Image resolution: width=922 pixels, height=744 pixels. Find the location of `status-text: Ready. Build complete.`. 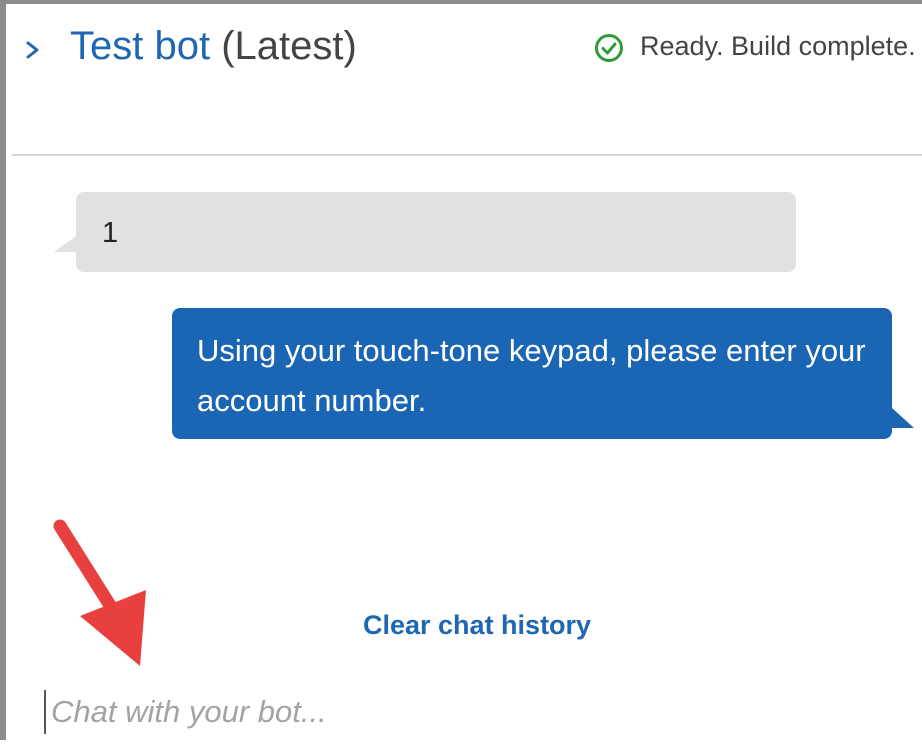

status-text: Ready. Build complete. is located at coordinates (778, 46).